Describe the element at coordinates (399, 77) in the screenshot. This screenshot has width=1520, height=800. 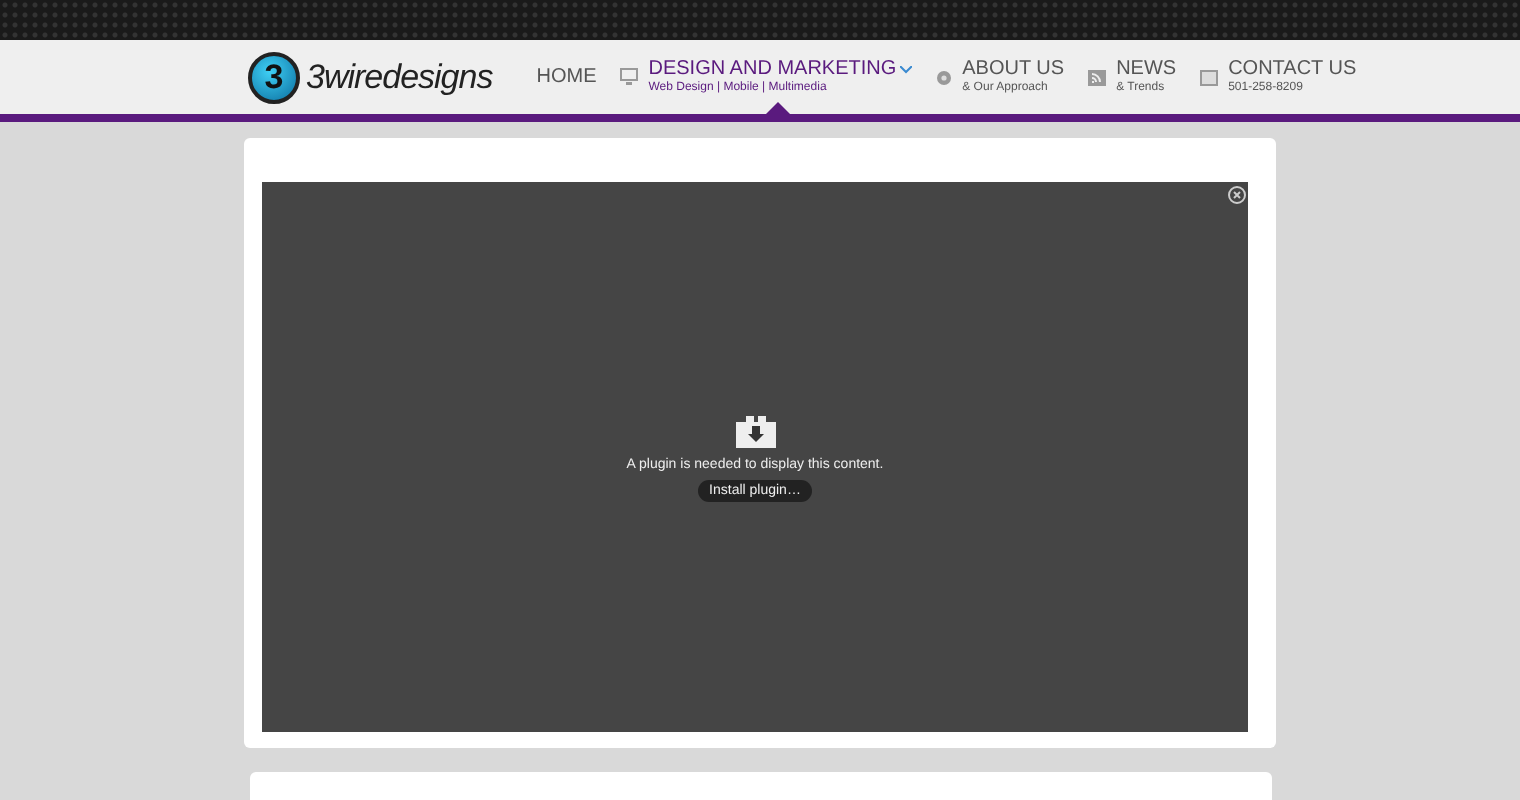
I see `logo-text: 3wiredesigns` at that location.